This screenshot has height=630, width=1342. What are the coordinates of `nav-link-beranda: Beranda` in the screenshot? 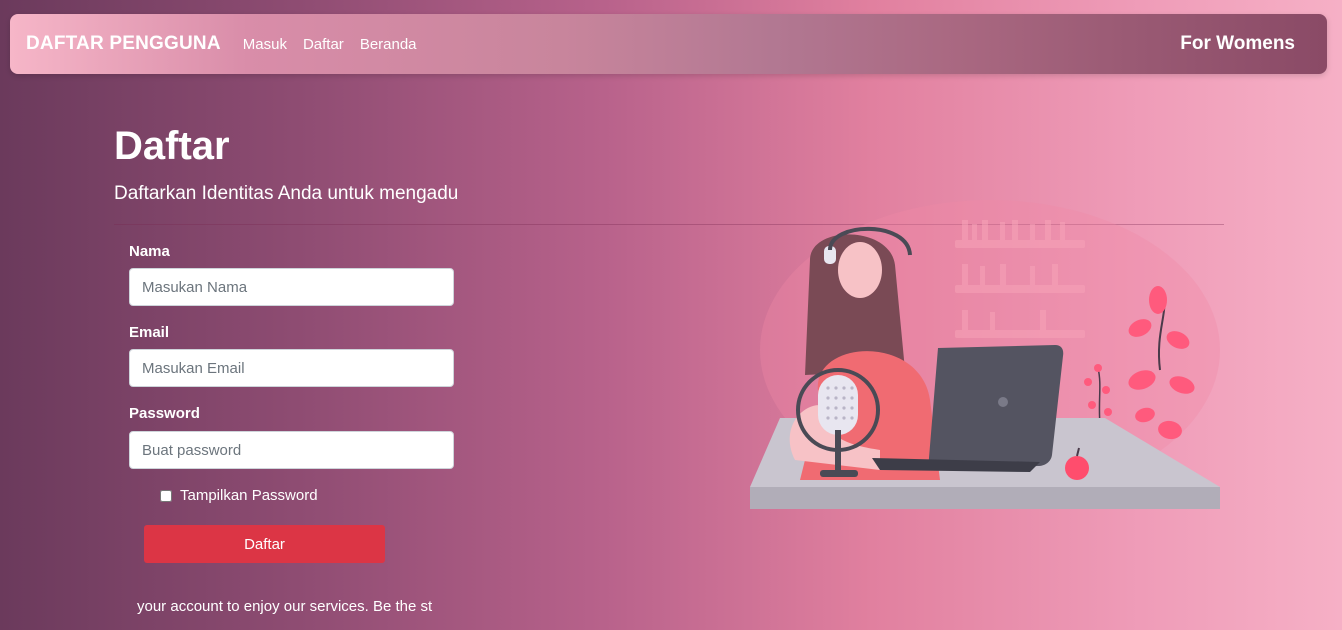 It's located at (388, 44).